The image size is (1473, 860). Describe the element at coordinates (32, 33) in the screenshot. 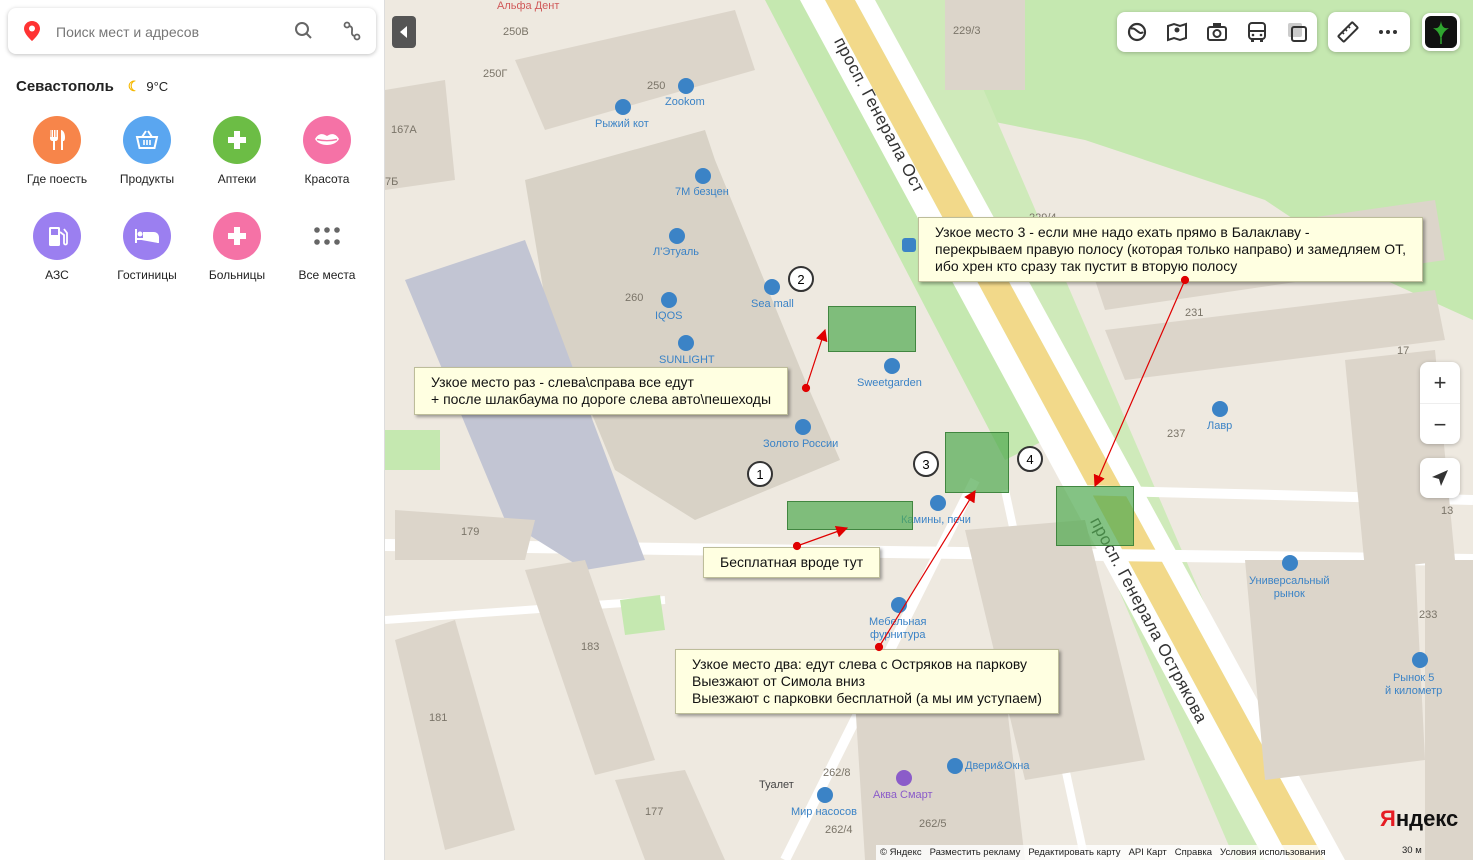

I see `map-pin-icon` at that location.